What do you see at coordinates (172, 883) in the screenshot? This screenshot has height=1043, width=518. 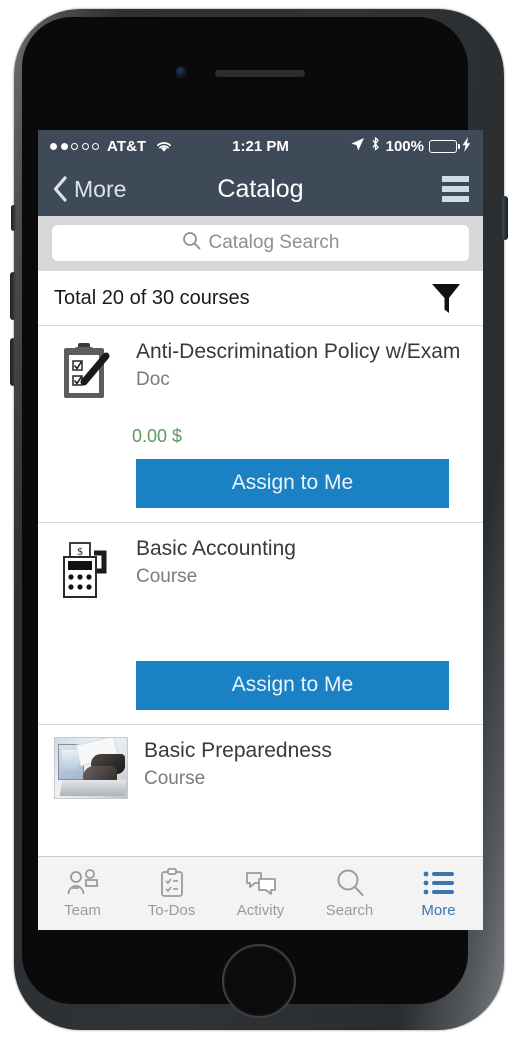 I see `clipboard-check-icon` at bounding box center [172, 883].